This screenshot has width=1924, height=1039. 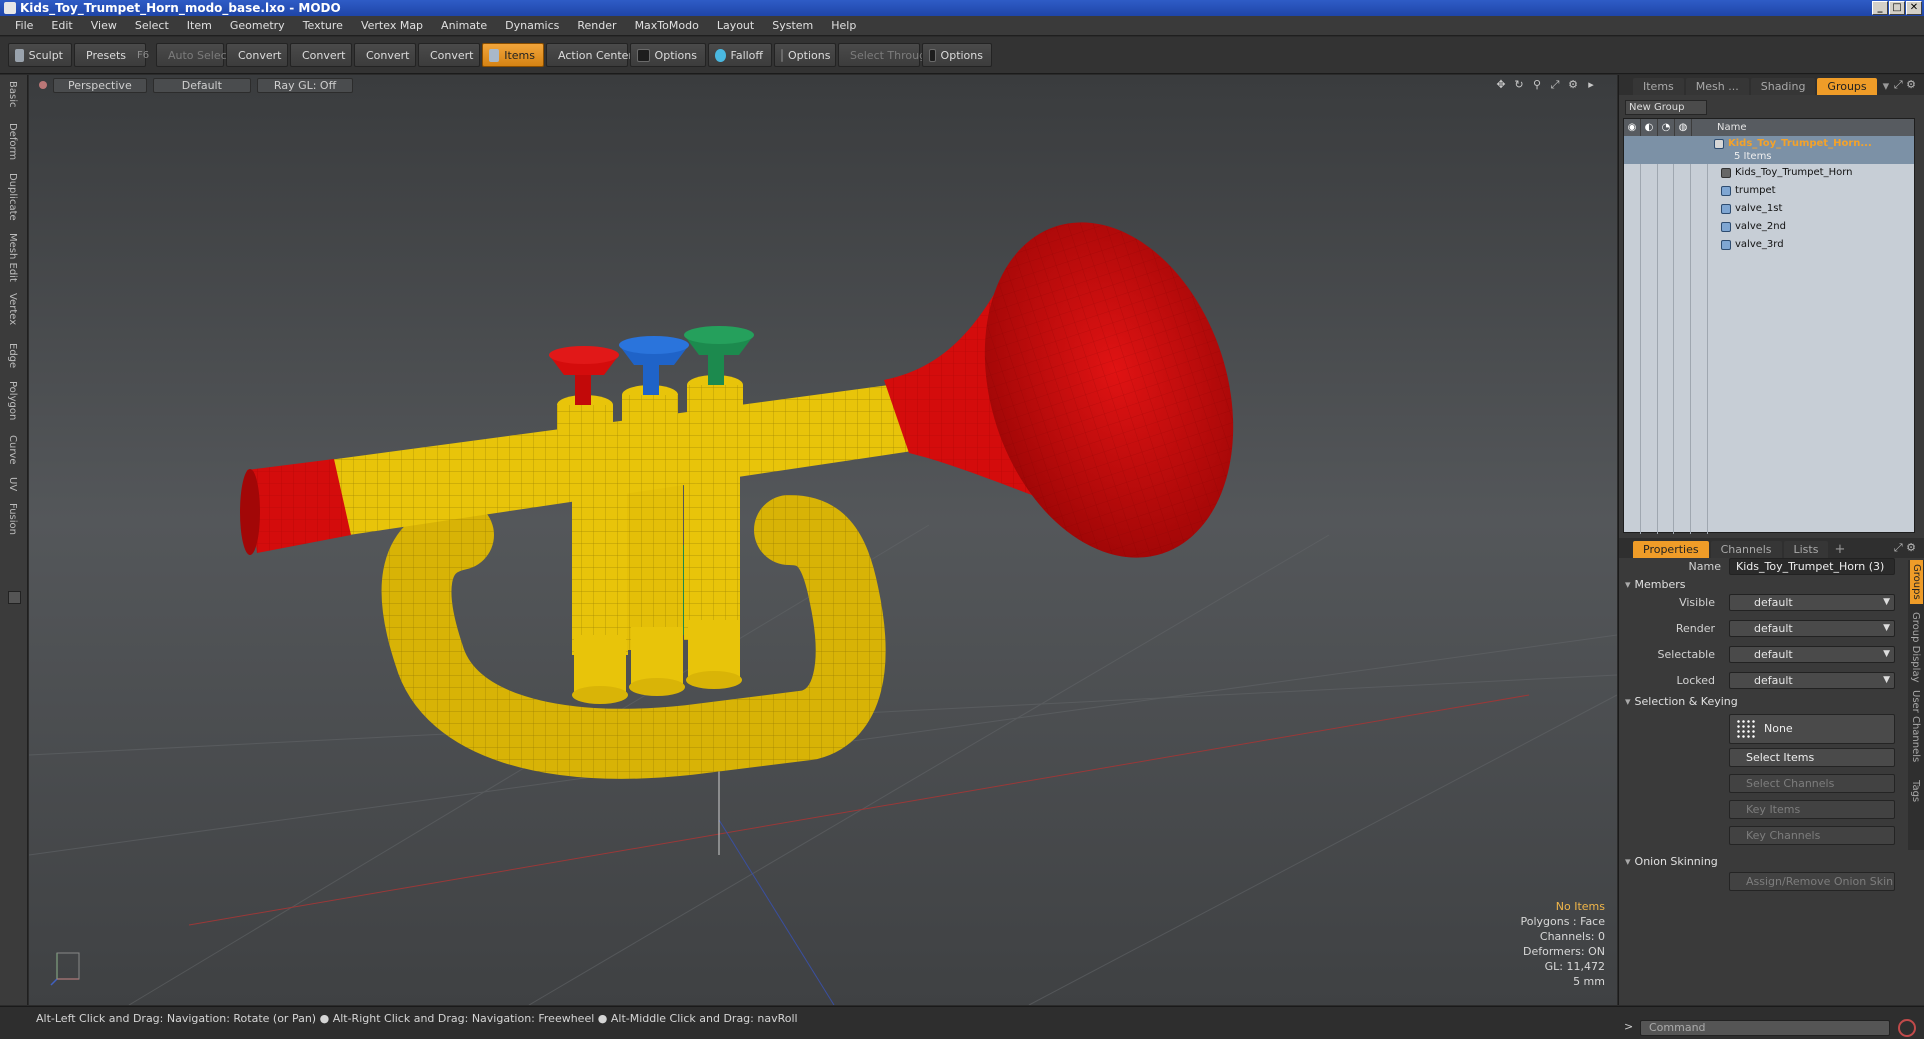 I want to click on selectable-dropdown: default ▼, so click(x=1812, y=654).